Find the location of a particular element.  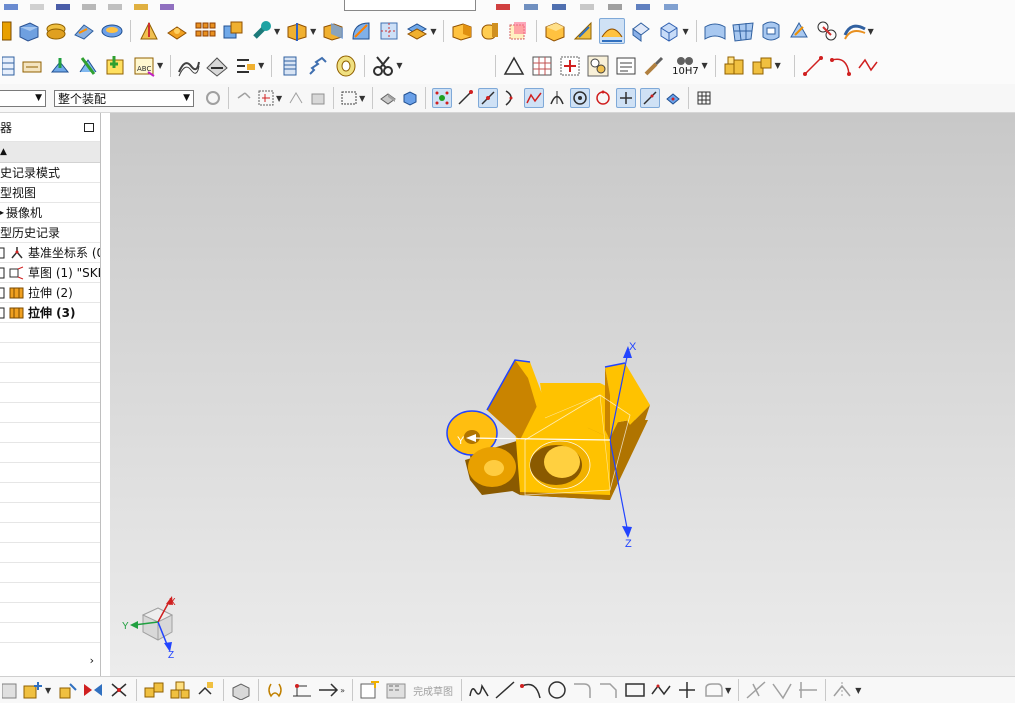

clamp-icon is located at coordinates (328, 690).